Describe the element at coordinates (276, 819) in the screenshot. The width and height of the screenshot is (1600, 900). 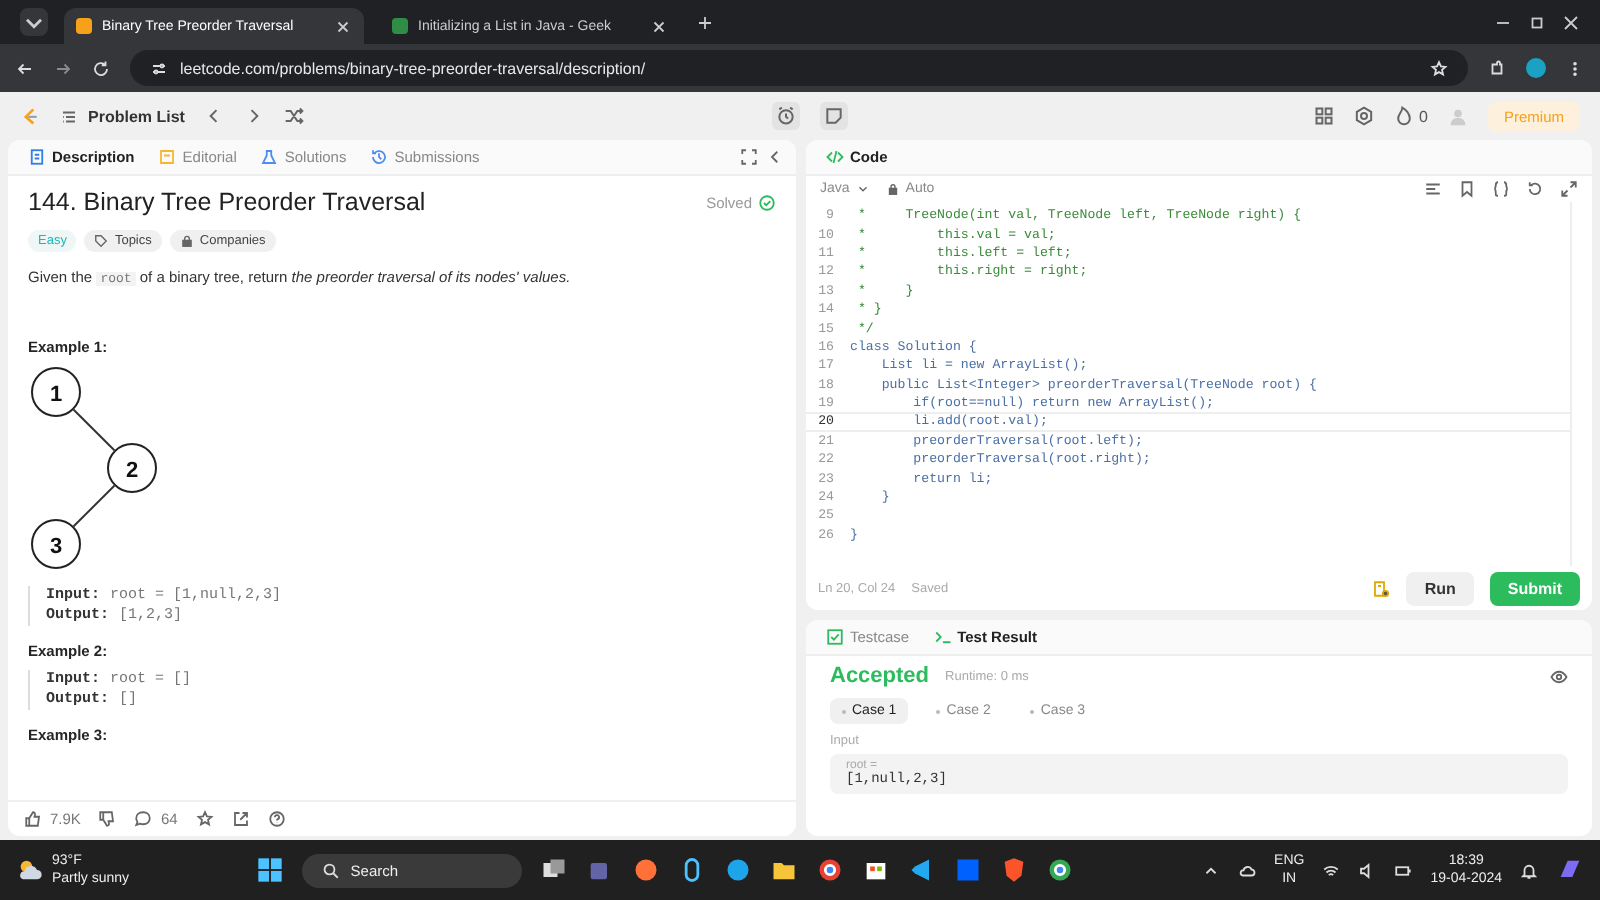
I see `help-icon` at that location.